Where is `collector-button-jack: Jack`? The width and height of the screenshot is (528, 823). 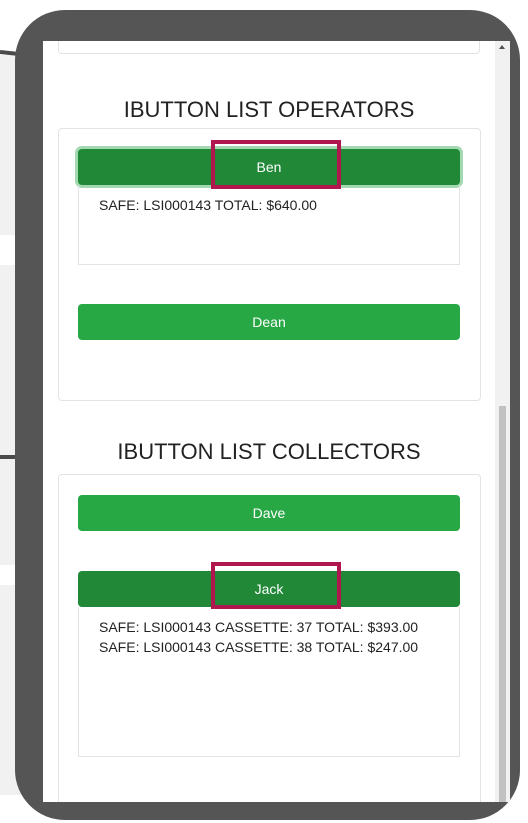 collector-button-jack: Jack is located at coordinates (269, 589).